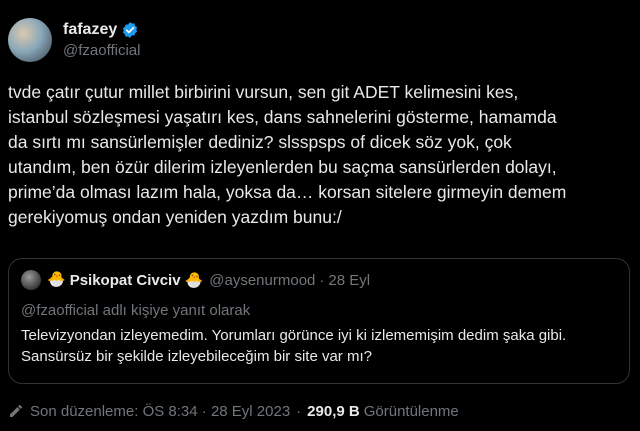 The width and height of the screenshot is (640, 431). I want to click on quoted-timestamp: 28 Eyl, so click(349, 280).